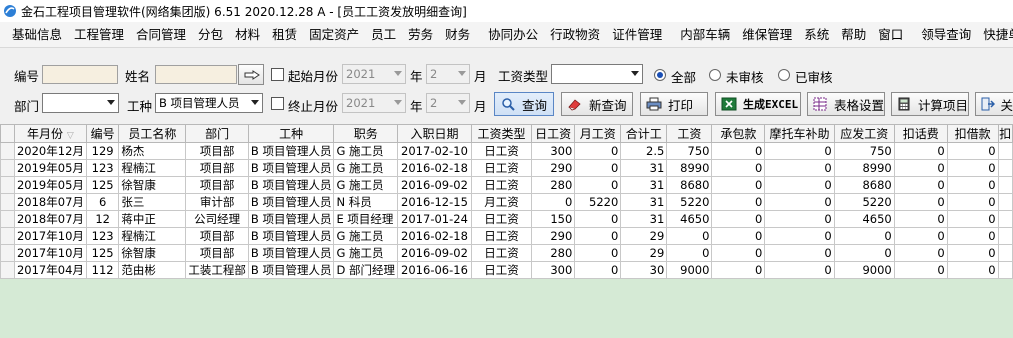  What do you see at coordinates (102, 270) in the screenshot?
I see `employee-id-cell: 112` at bounding box center [102, 270].